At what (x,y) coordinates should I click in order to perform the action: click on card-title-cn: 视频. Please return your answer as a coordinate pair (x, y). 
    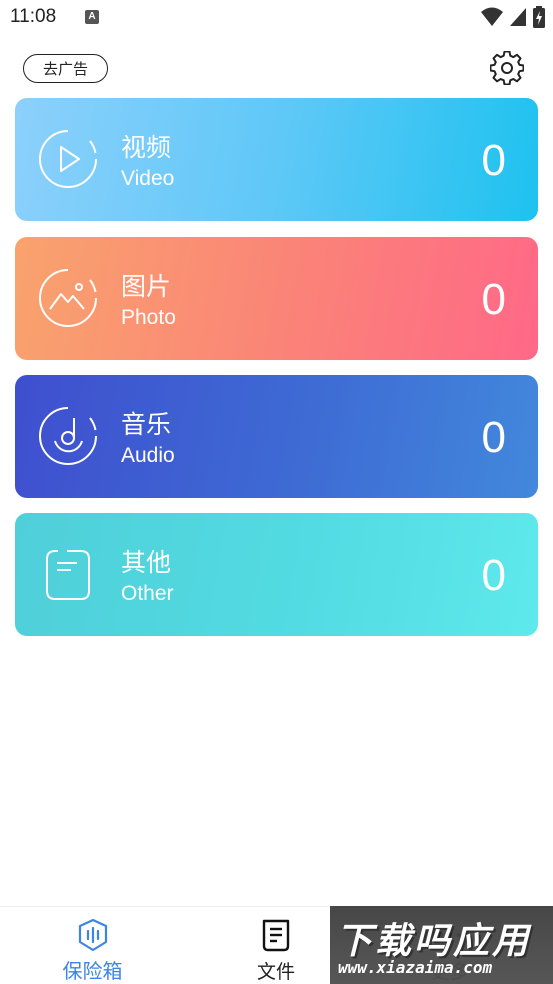
    Looking at the image, I should click on (146, 147).